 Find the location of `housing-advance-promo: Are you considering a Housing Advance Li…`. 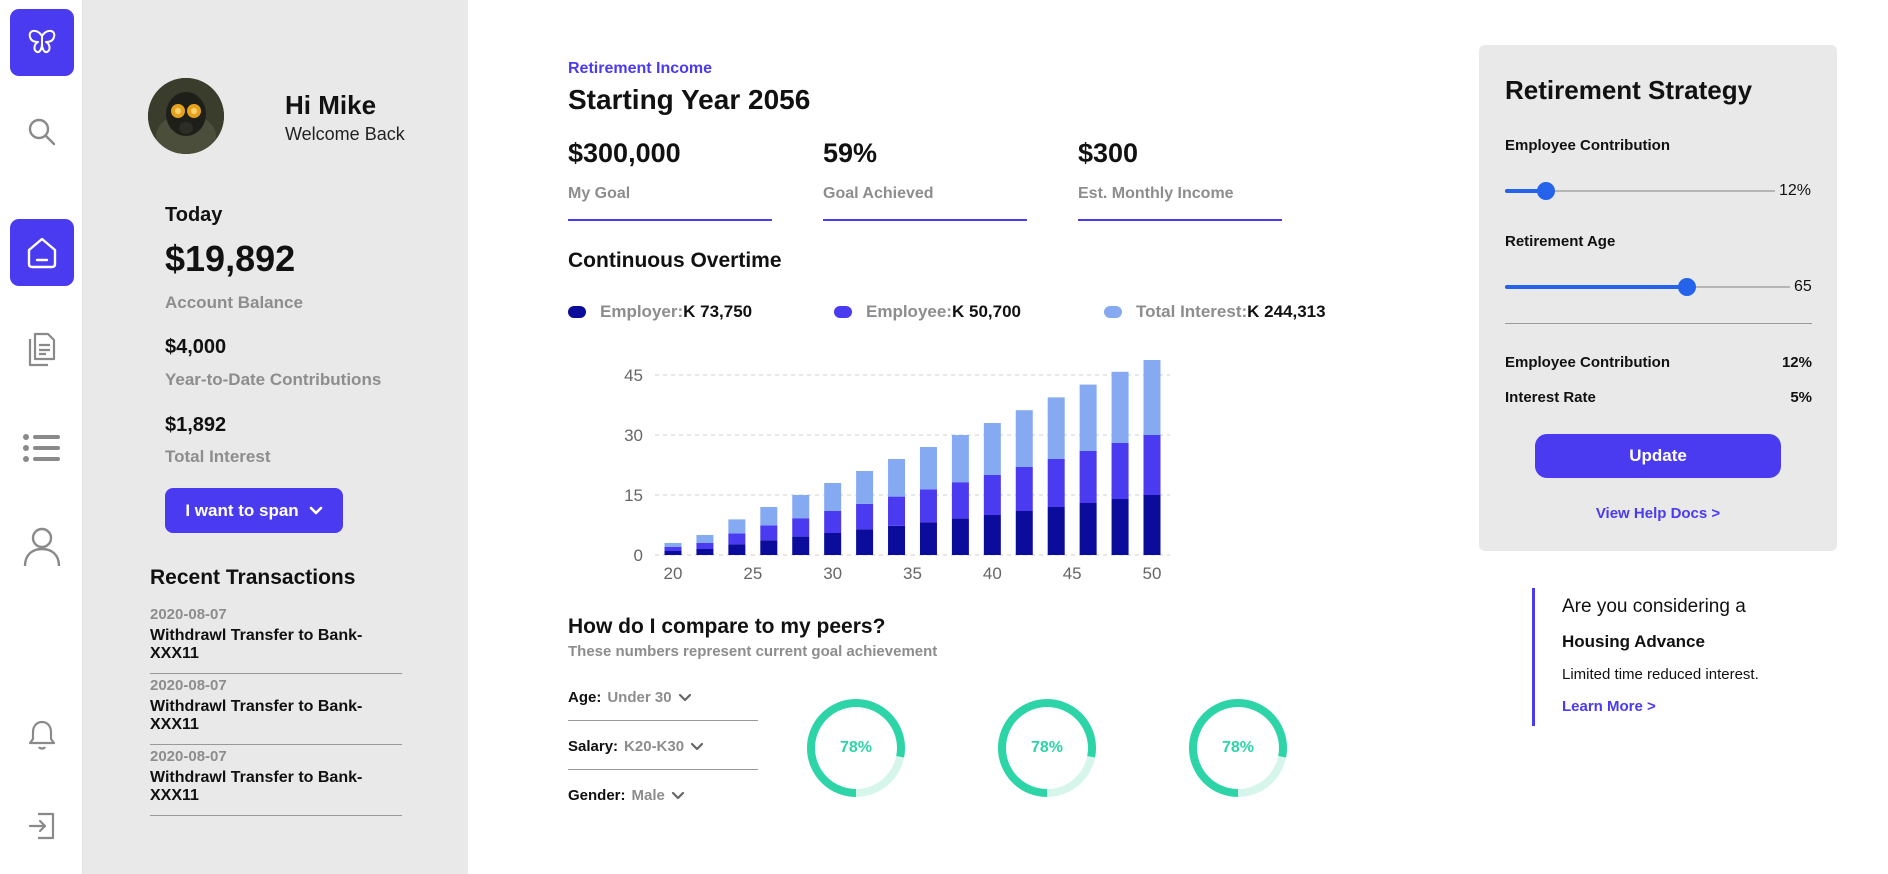

housing-advance-promo: Are you considering a Housing Advance Li… is located at coordinates (1677, 657).